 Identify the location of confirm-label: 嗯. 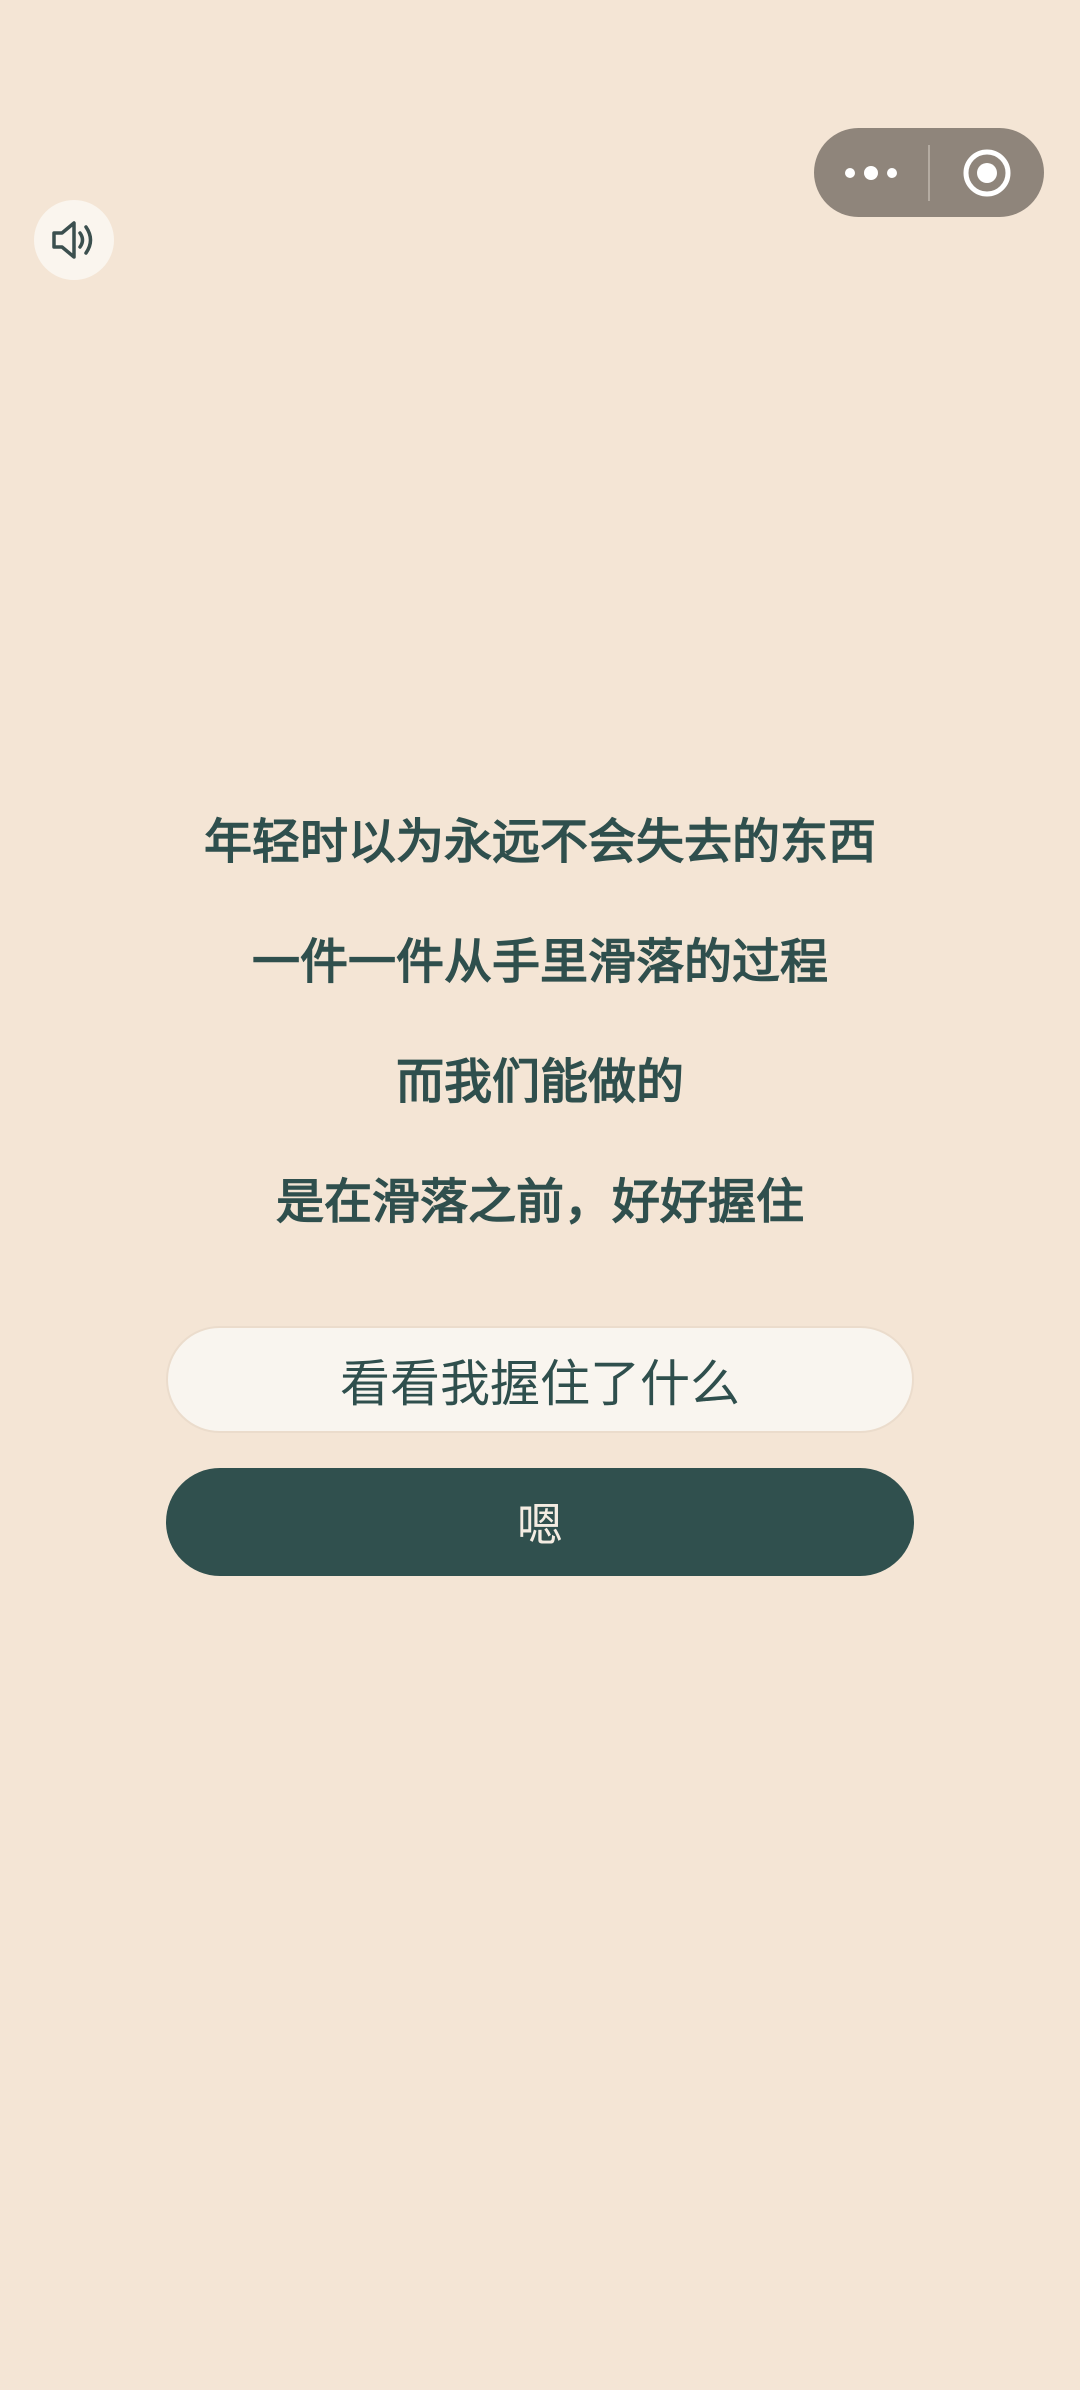
(540, 1525).